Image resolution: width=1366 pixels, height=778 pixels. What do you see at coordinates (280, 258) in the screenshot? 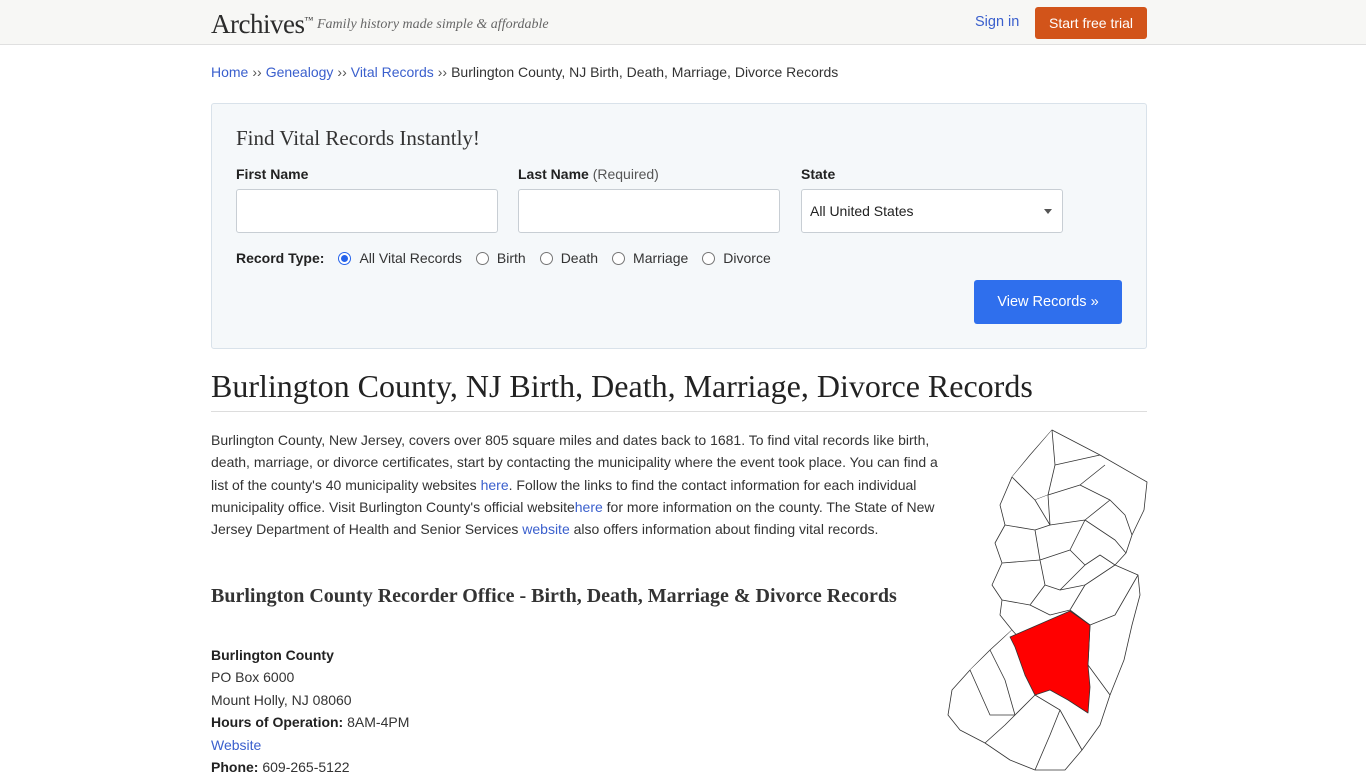
I see `record-type-label: Record Type:` at bounding box center [280, 258].